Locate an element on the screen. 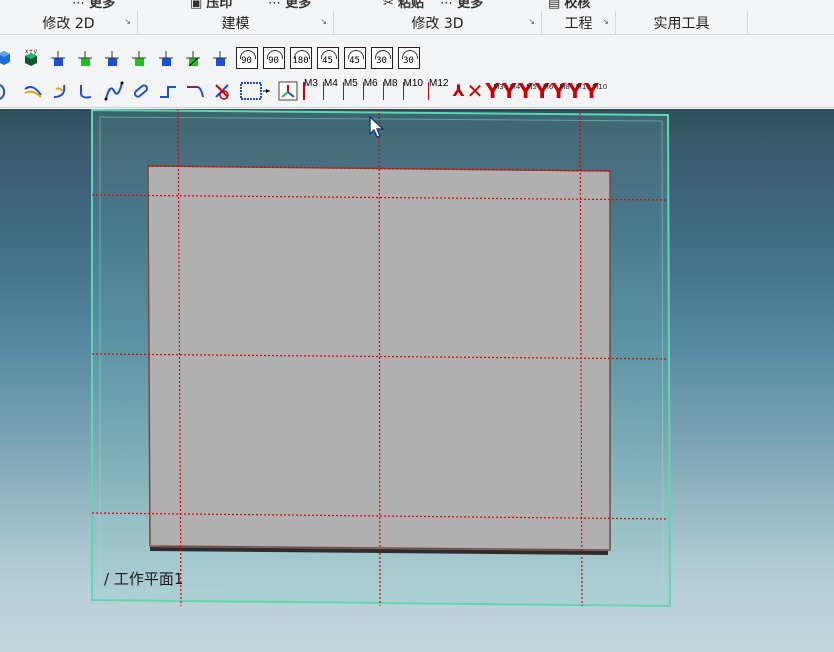 This screenshot has width=834, height=652. thread-m6-label: M6 is located at coordinates (370, 83).